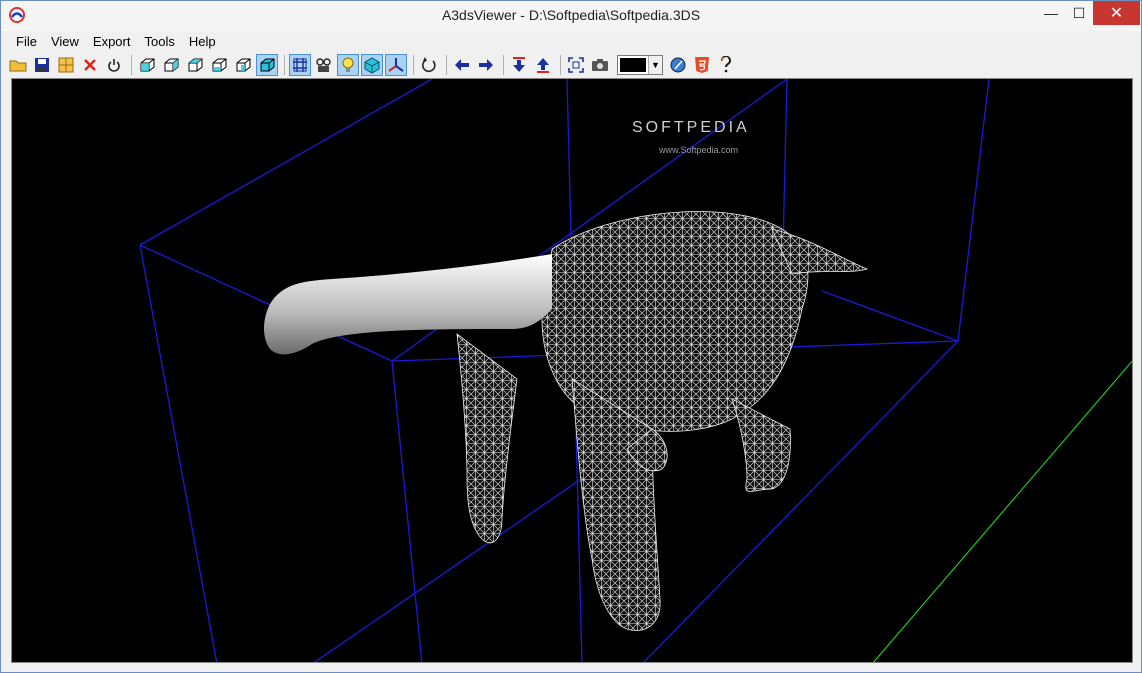  Describe the element at coordinates (655, 65) in the screenshot. I see `chevron-down-icon: ▼` at that location.